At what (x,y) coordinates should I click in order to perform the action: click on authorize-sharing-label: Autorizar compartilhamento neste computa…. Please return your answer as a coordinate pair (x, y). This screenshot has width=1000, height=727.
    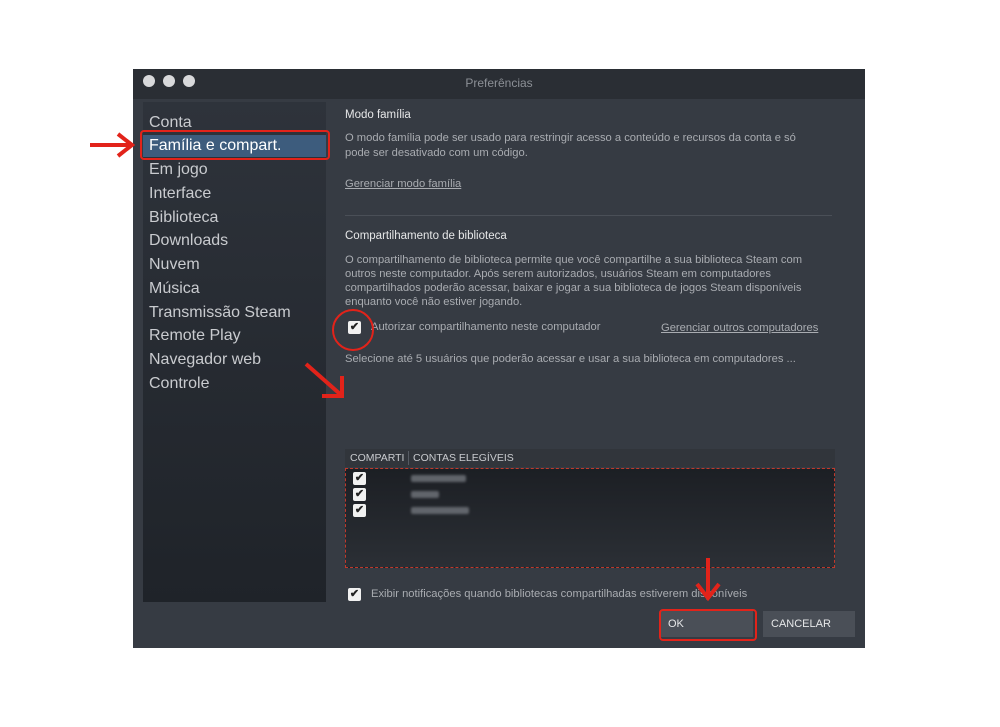
    Looking at the image, I should click on (486, 327).